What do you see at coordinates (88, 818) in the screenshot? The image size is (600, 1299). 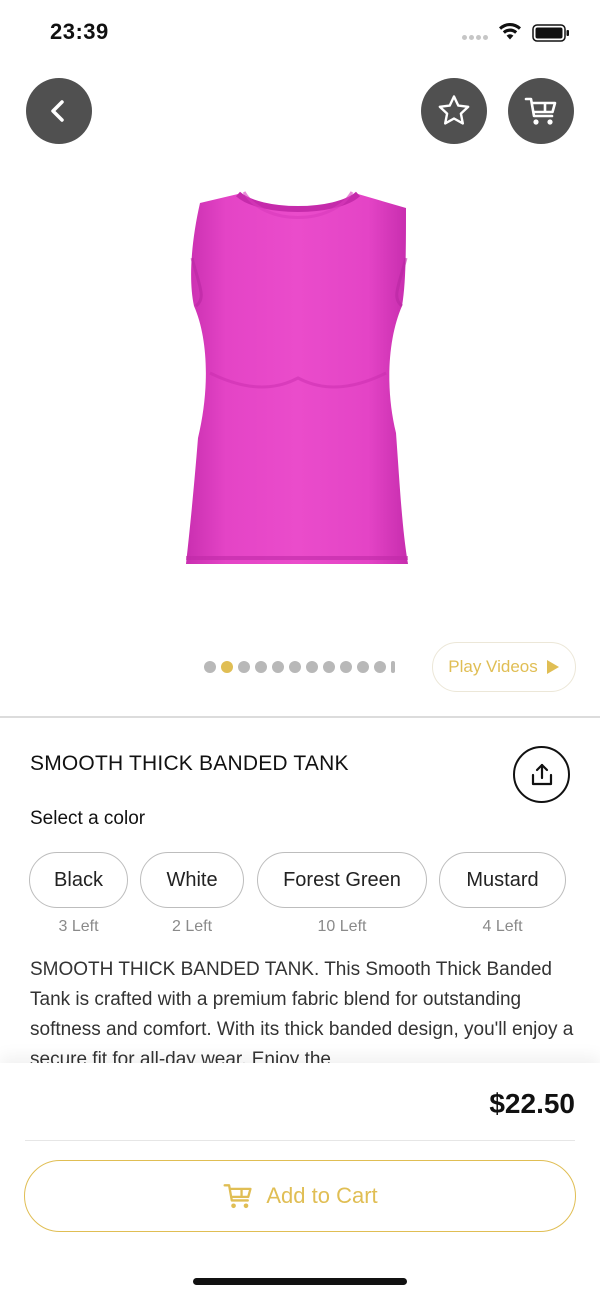 I see `select-color-label: Select a color` at bounding box center [88, 818].